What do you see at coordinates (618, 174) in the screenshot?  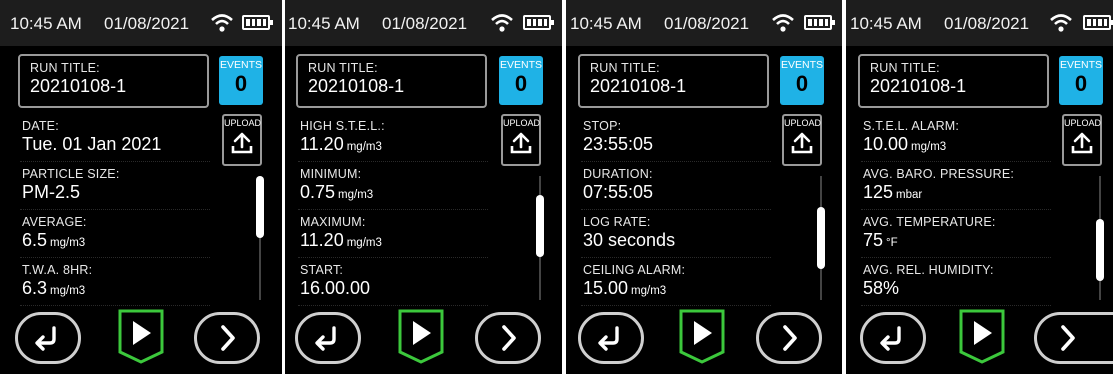 I see `row-label: DURATION:` at bounding box center [618, 174].